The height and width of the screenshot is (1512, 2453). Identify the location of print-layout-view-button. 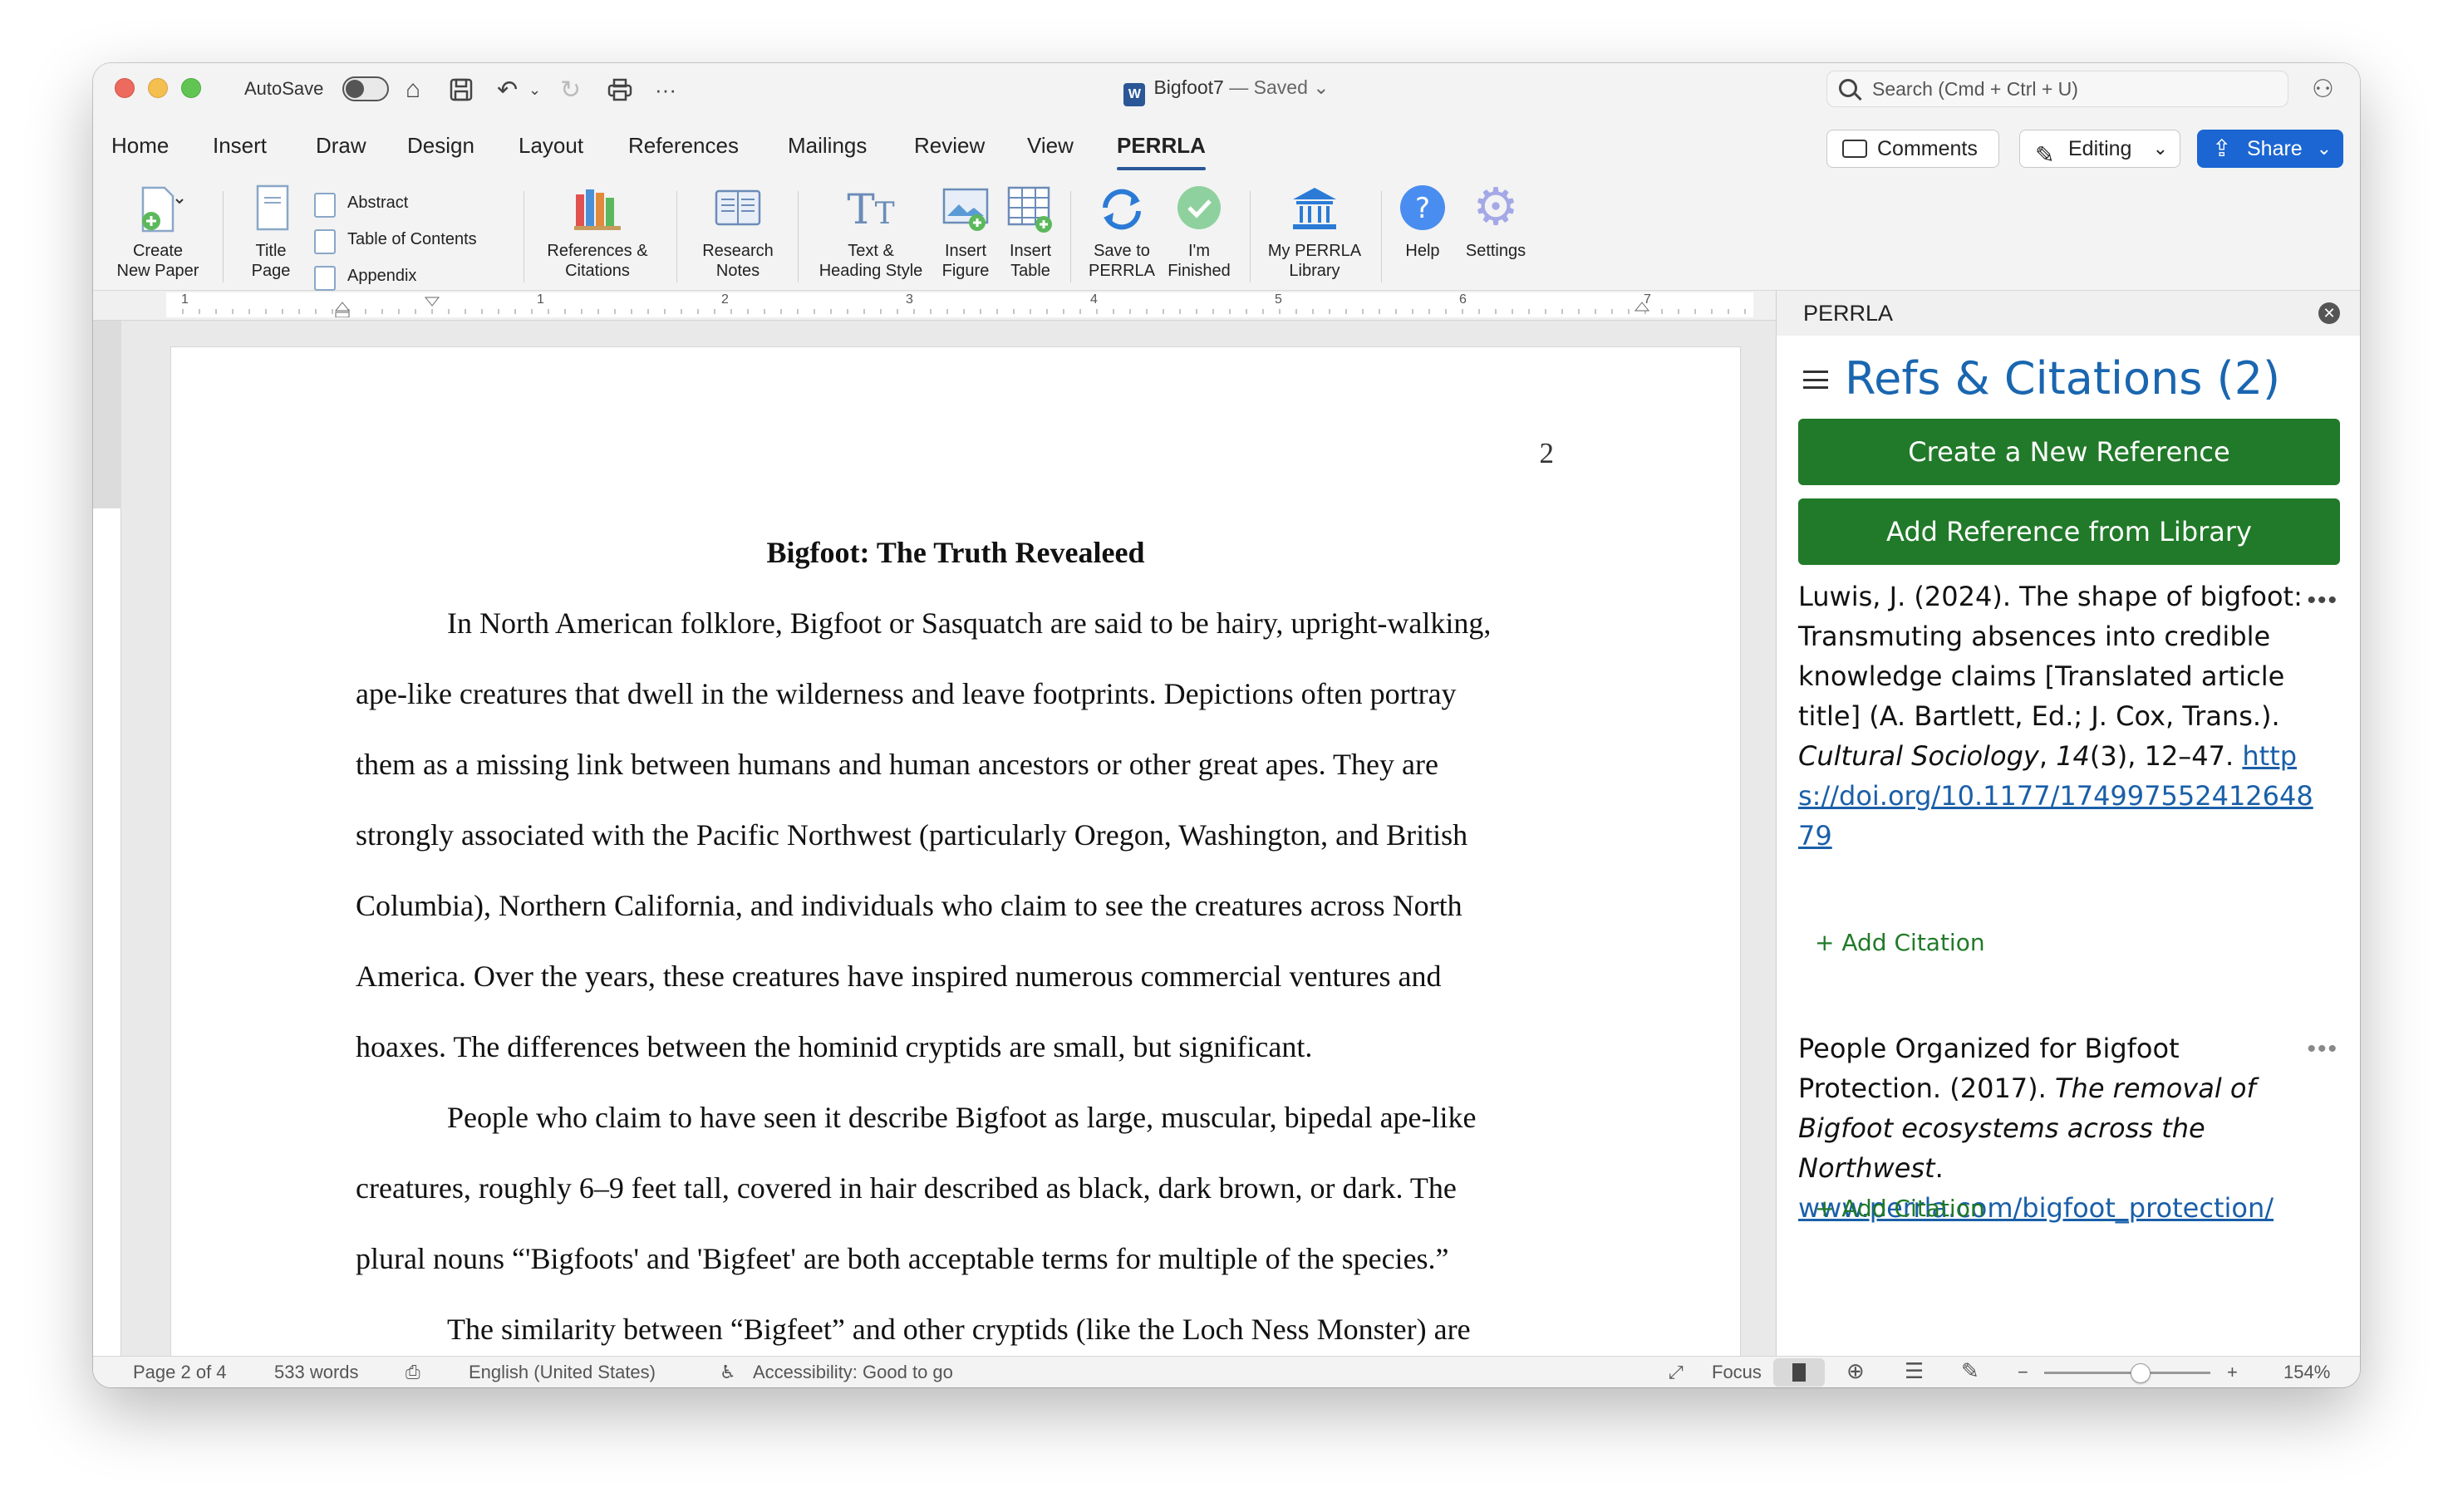
(1799, 1372).